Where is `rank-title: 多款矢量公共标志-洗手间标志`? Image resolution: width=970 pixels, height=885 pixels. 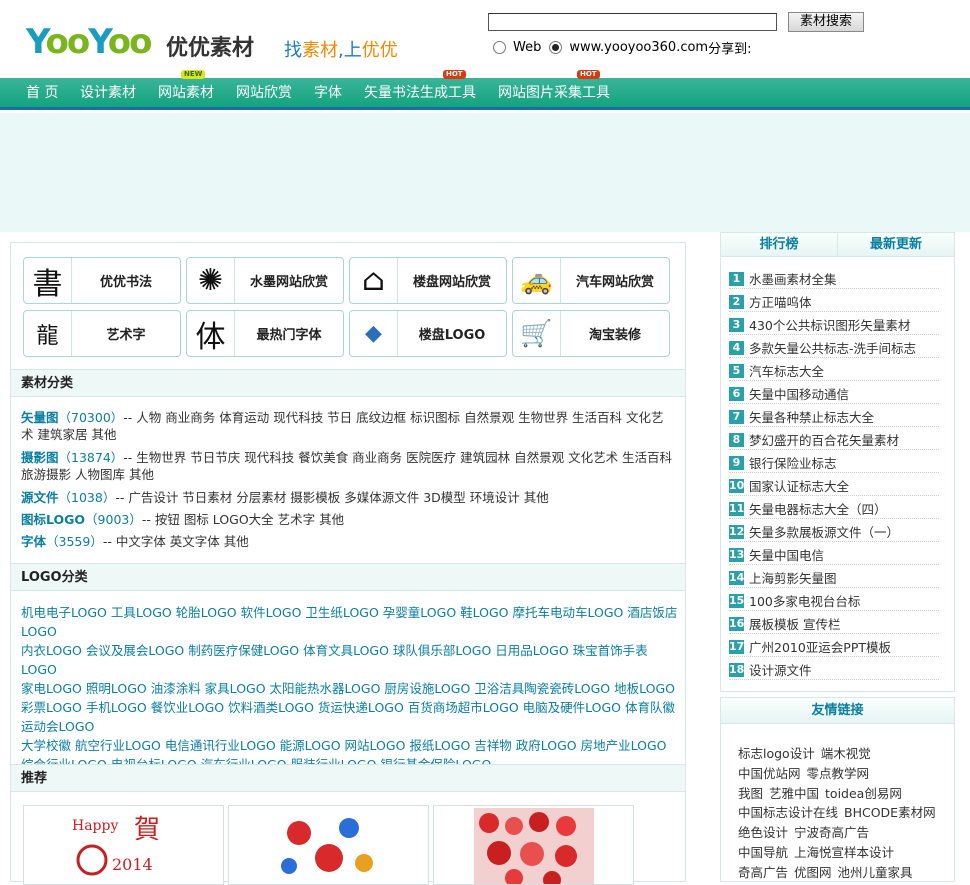
rank-title: 多款矢量公共标志-洗手间标志 is located at coordinates (832, 347).